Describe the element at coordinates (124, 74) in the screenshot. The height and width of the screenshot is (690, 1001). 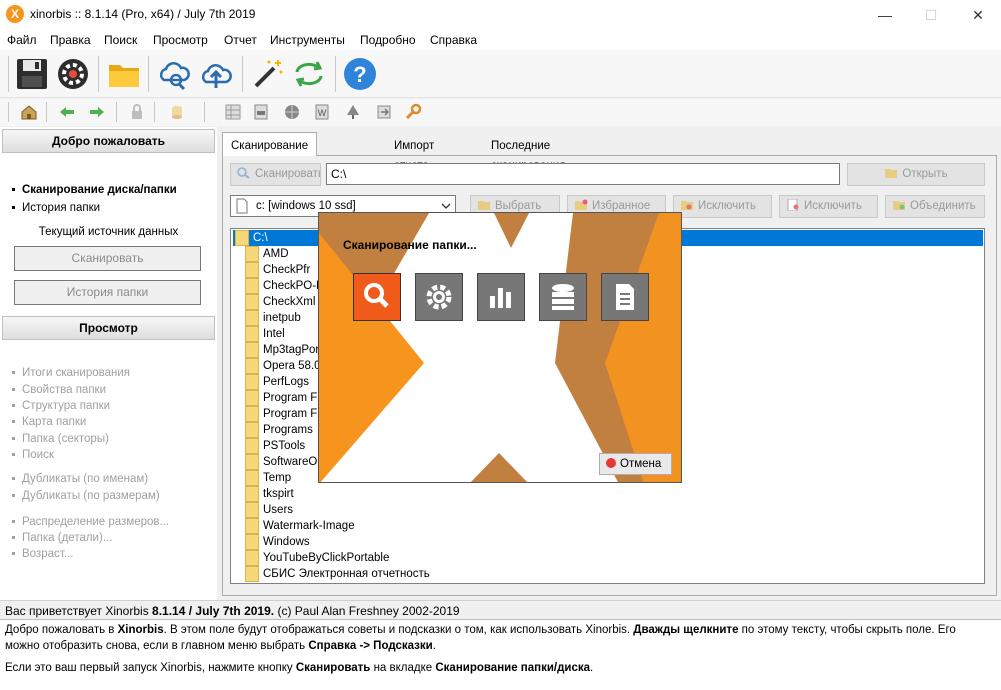
I see `open-folder-button` at that location.